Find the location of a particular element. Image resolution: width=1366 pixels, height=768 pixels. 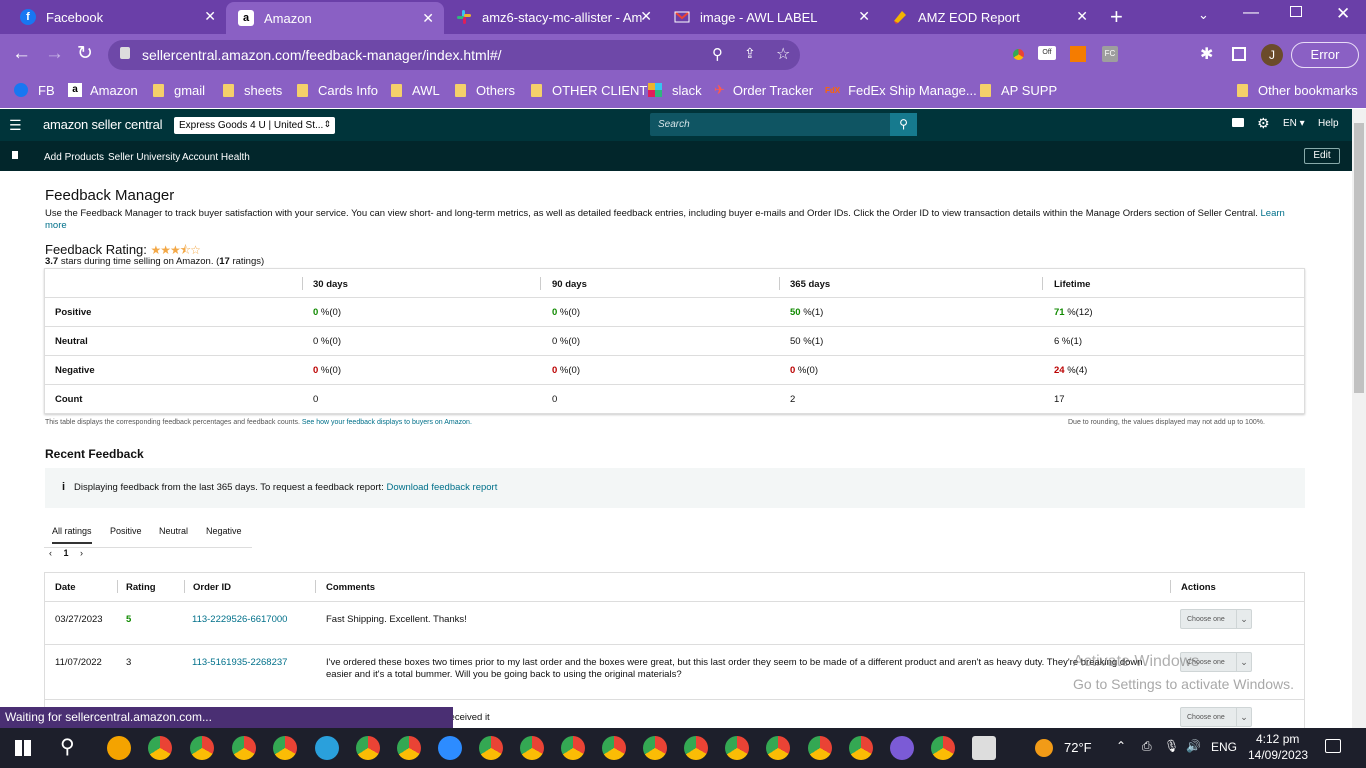

tab-search-icon: ⌄ is located at coordinates (1203, 15).